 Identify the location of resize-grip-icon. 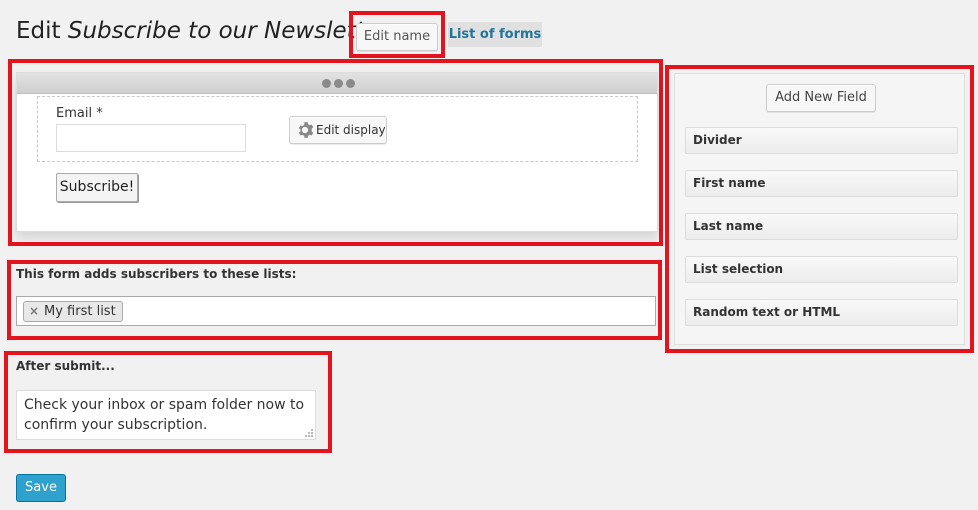
(308, 432).